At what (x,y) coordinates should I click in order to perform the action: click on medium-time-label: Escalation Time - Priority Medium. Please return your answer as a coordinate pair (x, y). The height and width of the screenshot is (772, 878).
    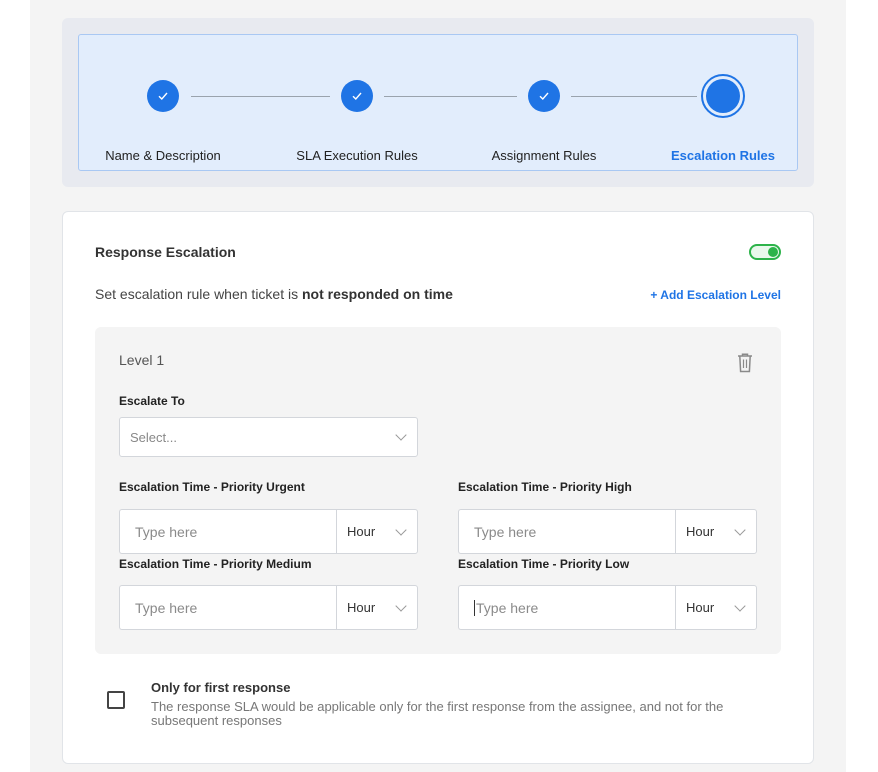
    Looking at the image, I should click on (215, 564).